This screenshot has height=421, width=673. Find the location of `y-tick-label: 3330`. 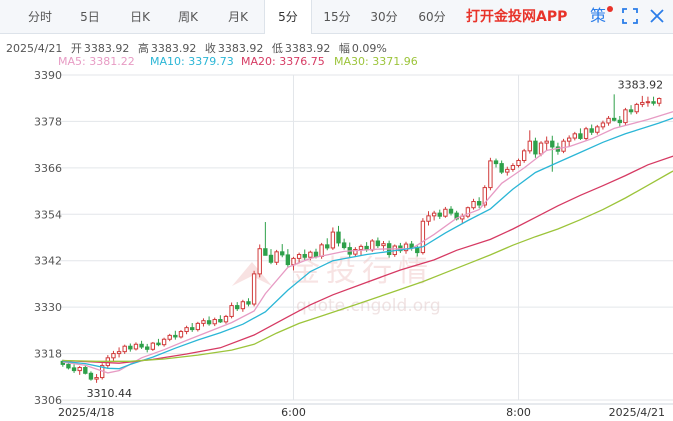

y-tick-label: 3330 is located at coordinates (48, 307).